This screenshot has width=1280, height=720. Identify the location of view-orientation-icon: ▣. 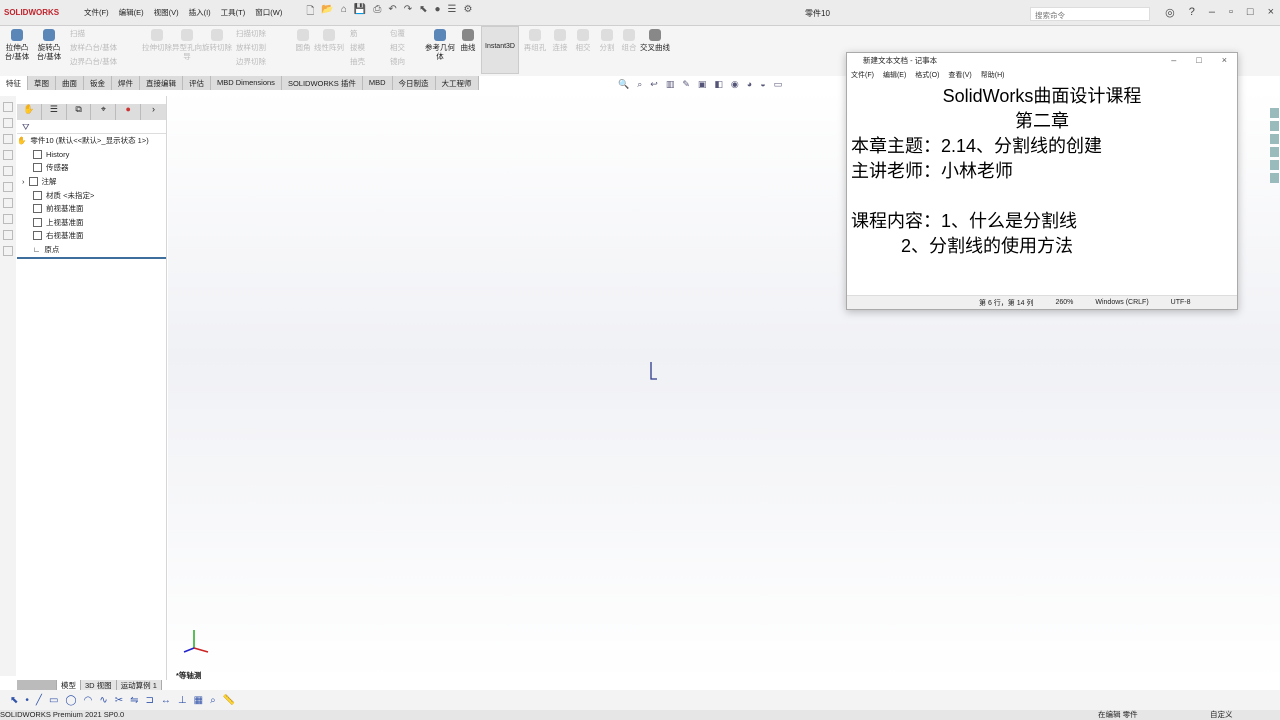
(702, 84).